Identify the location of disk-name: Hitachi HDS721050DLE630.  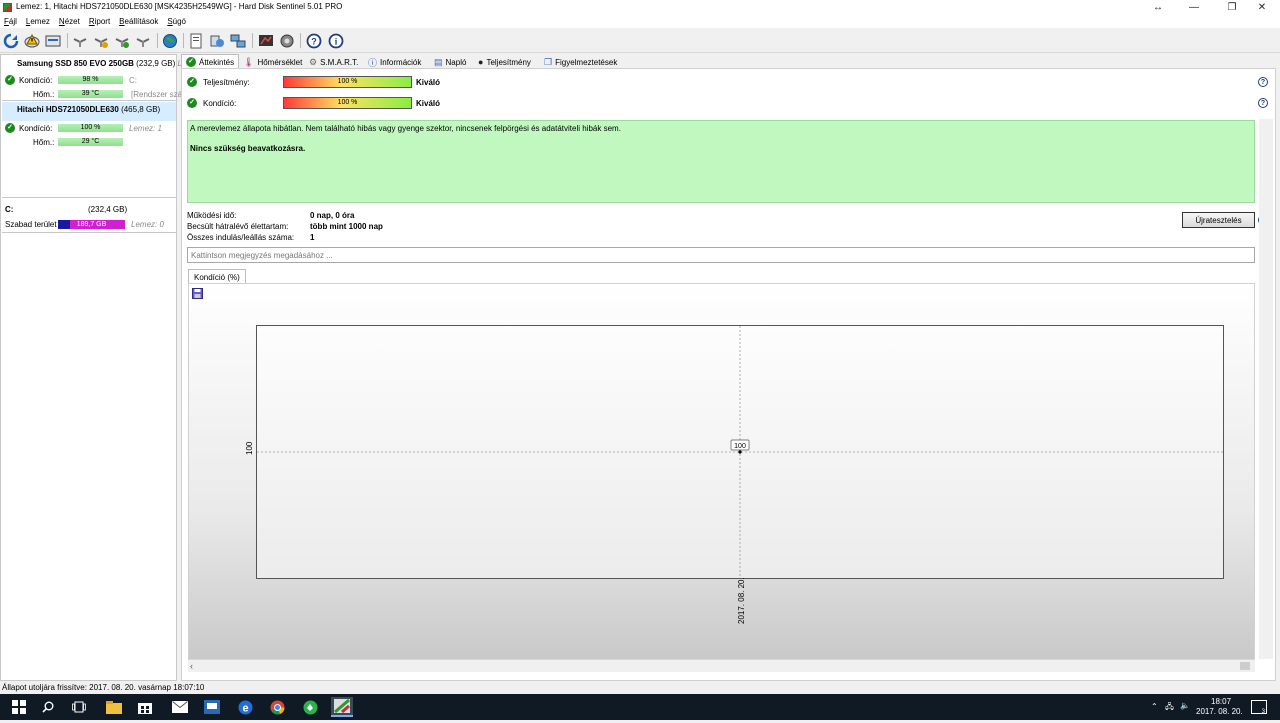
(68, 109).